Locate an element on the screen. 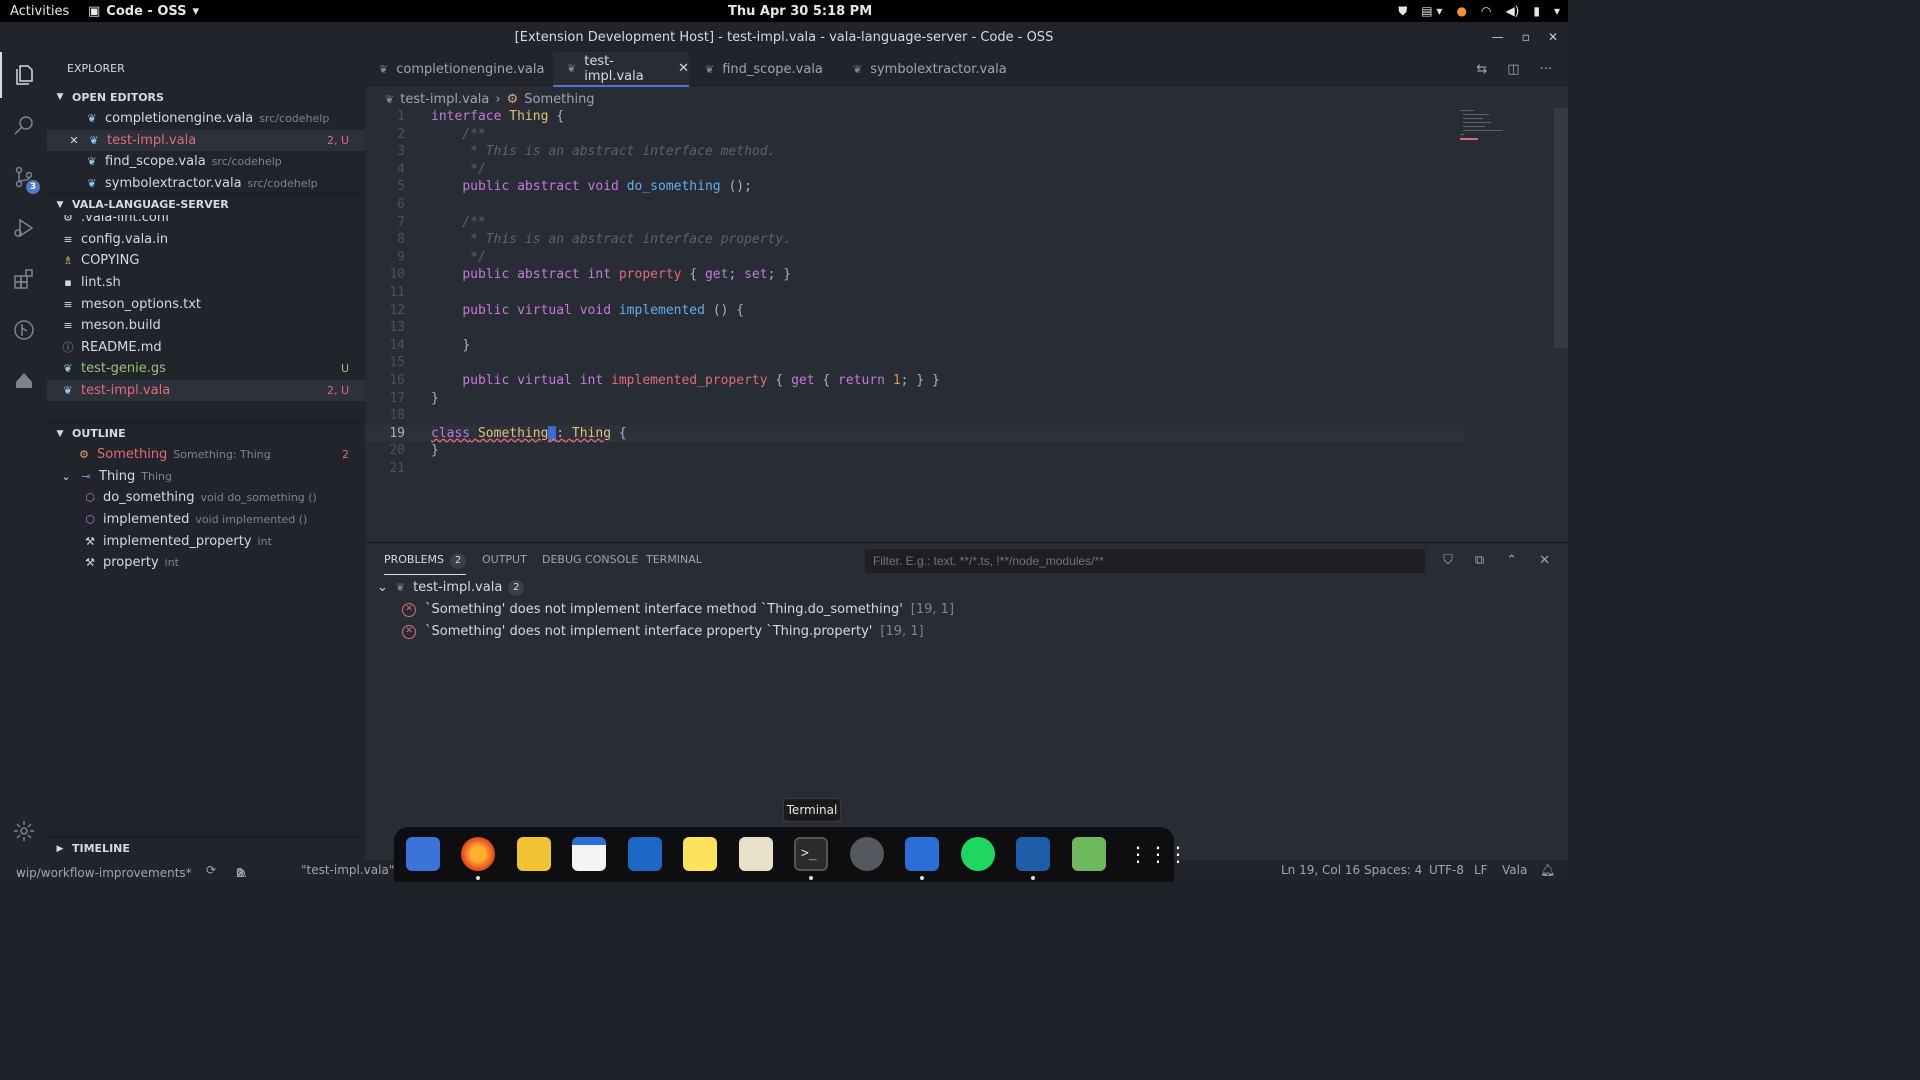 The height and width of the screenshot is (1080, 1920). minimap is located at coordinates (1490, 128).